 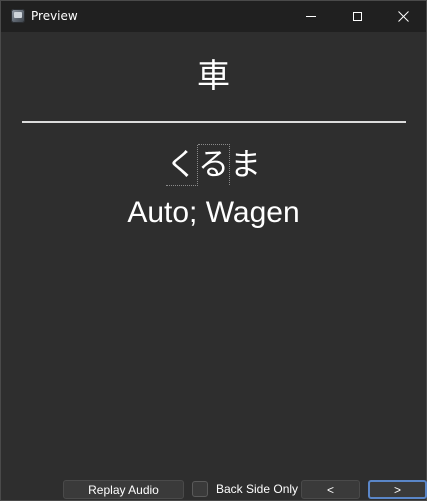 What do you see at coordinates (18, 16) in the screenshot?
I see `app-icon` at bounding box center [18, 16].